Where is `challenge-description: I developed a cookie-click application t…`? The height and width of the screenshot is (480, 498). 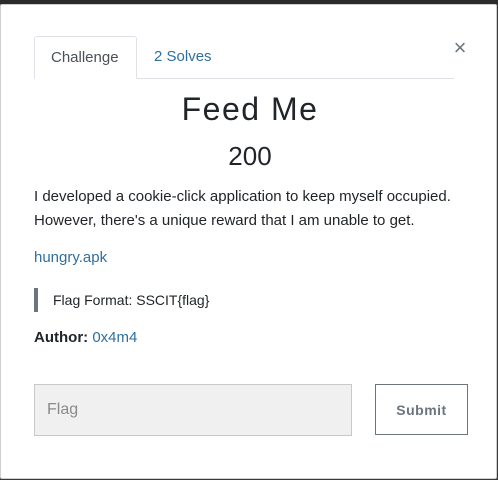
challenge-description: I developed a cookie-click application t… is located at coordinates (242, 208).